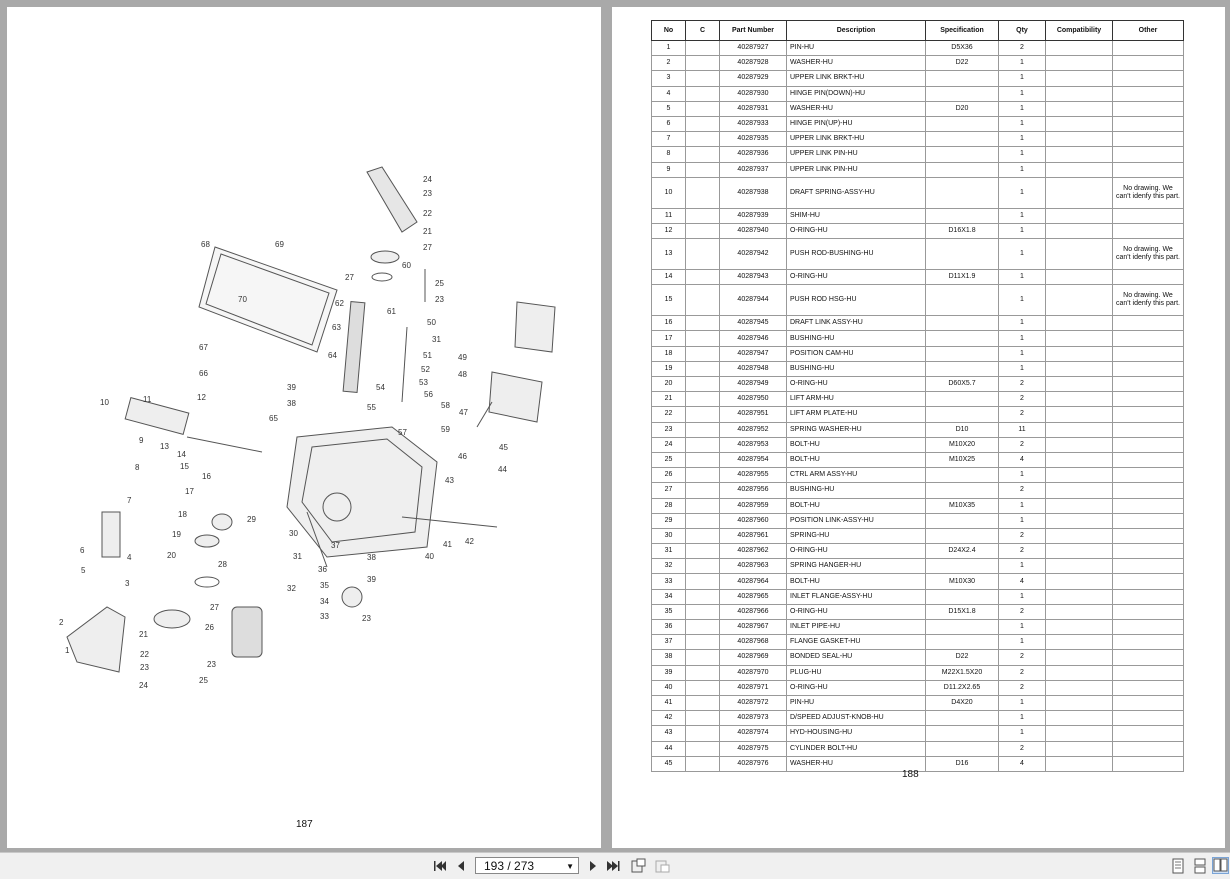 This screenshot has width=1230, height=879. Describe the element at coordinates (753, 642) in the screenshot. I see `cell-part: 40287968` at that location.